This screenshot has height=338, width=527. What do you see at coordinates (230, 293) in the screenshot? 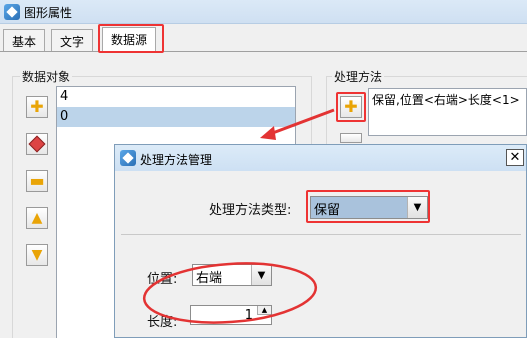
I see `annotation-ellipse` at bounding box center [230, 293].